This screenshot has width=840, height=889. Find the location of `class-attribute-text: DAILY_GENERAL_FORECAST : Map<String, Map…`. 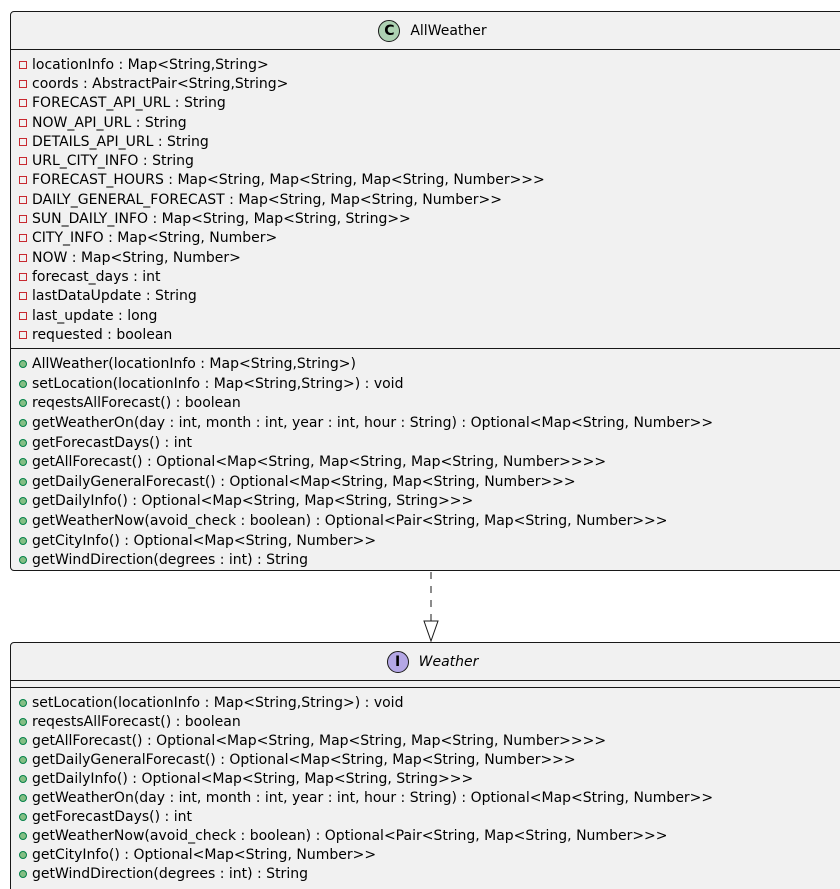

class-attribute-text: DAILY_GENERAL_FORECAST : Map<String, Map… is located at coordinates (267, 199).